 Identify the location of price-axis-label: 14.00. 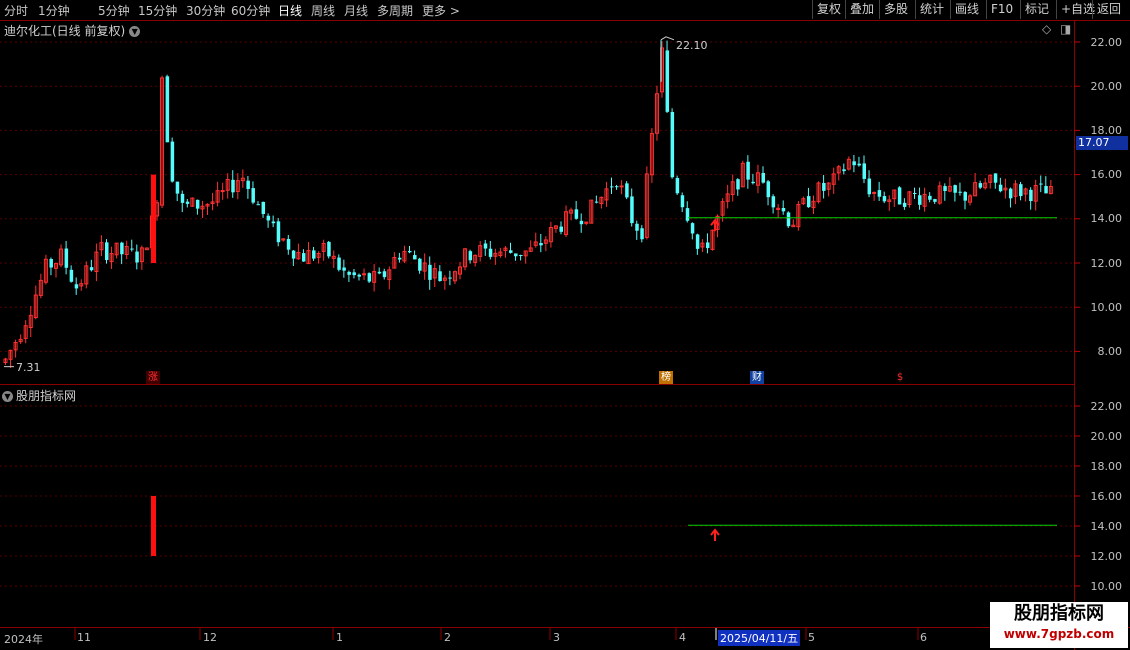
(1106, 218).